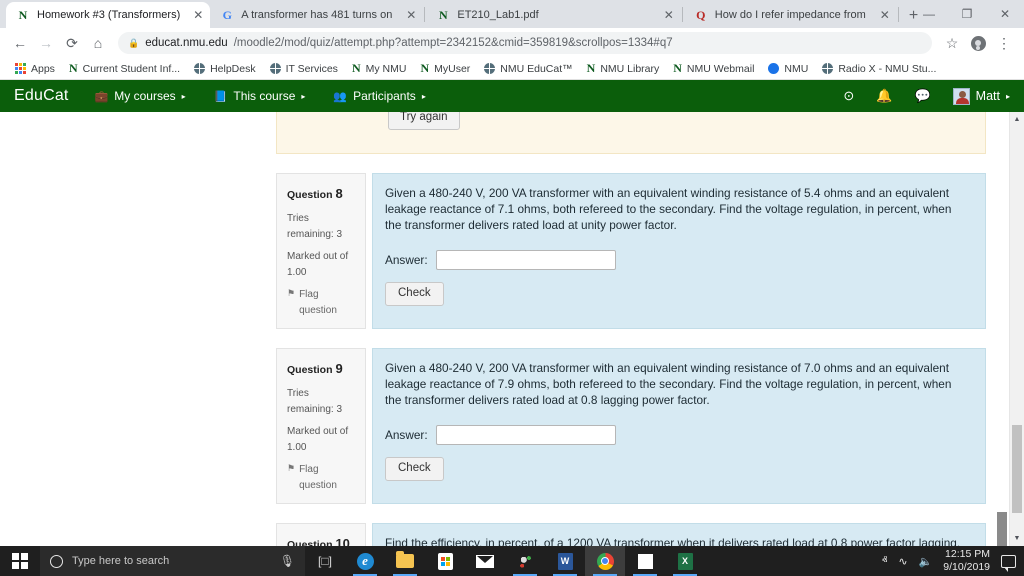 The width and height of the screenshot is (1024, 576). I want to click on forward-button: →, so click(46, 43).